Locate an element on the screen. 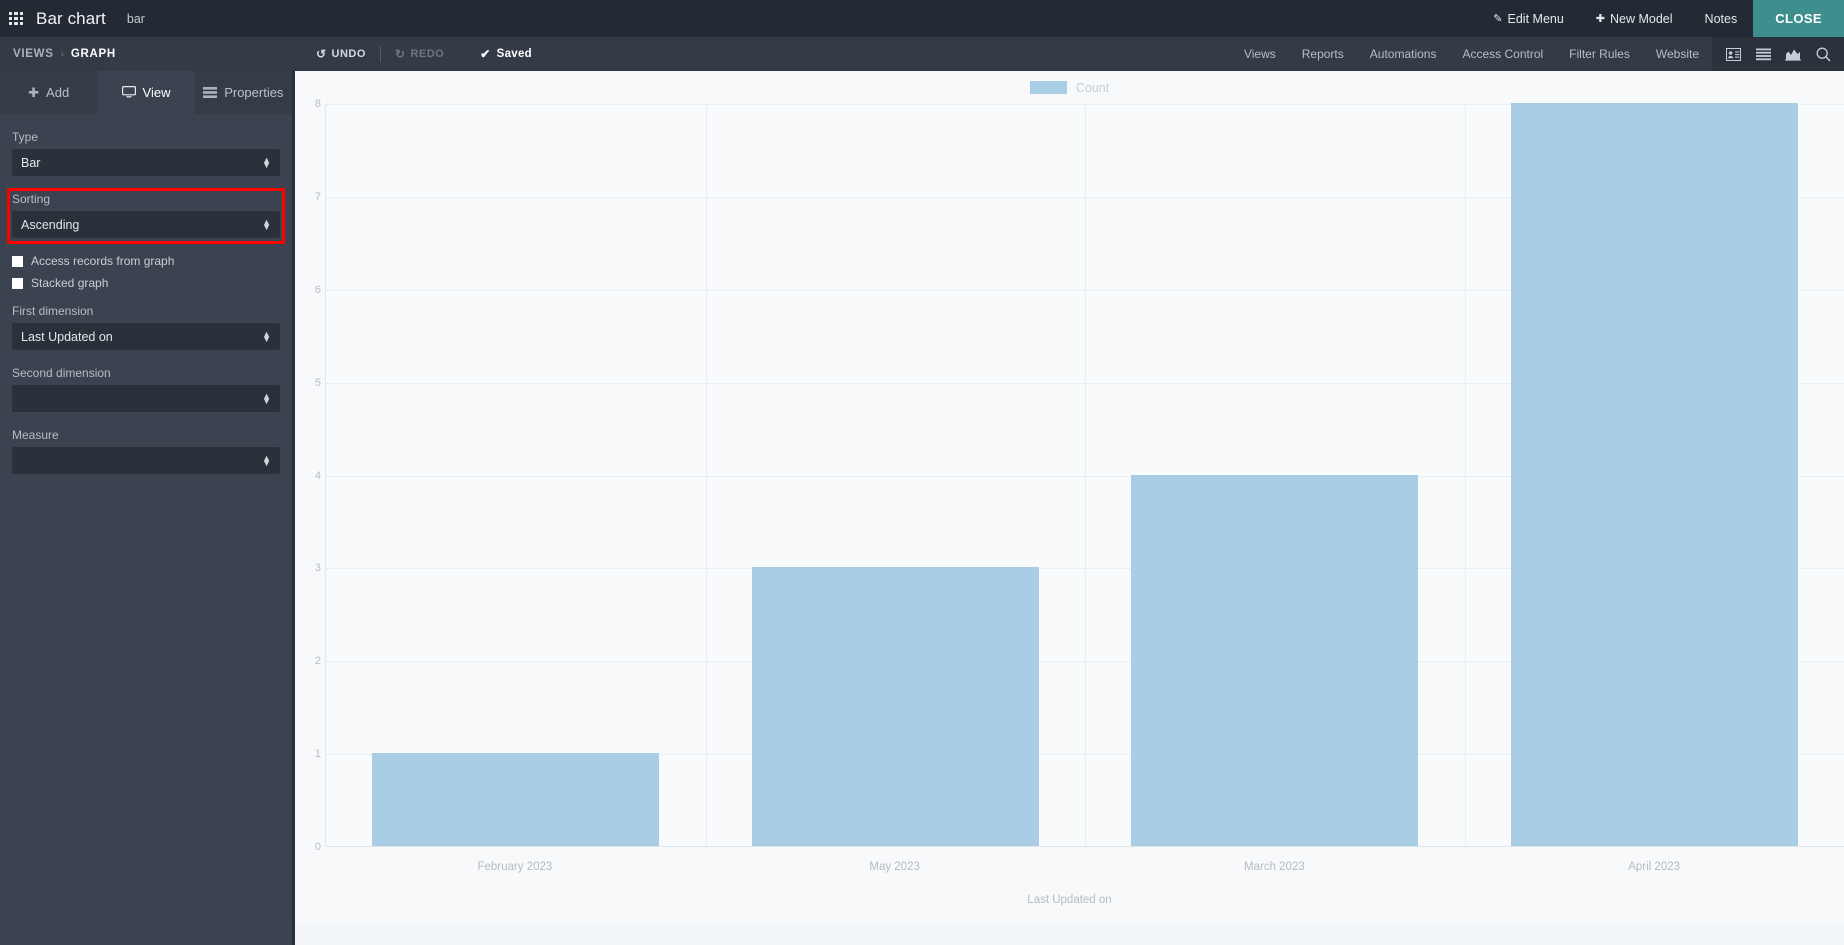  y-axis-tick: 5 is located at coordinates (317, 382).